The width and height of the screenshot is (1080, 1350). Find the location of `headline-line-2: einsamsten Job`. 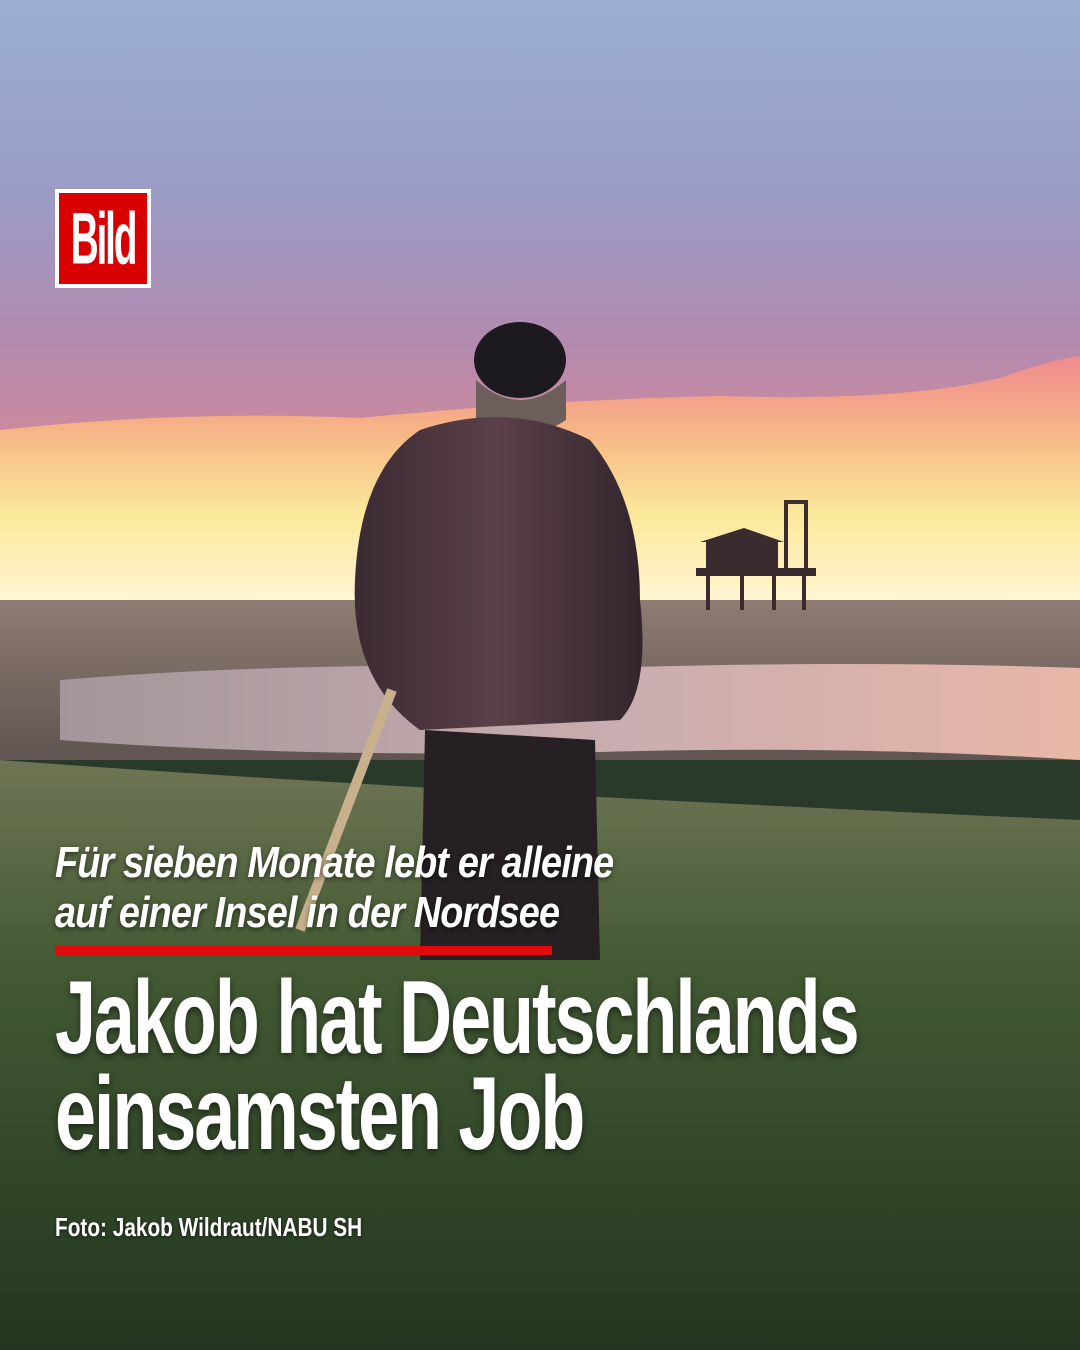

headline-line-2: einsamsten Job is located at coordinates (320, 1114).